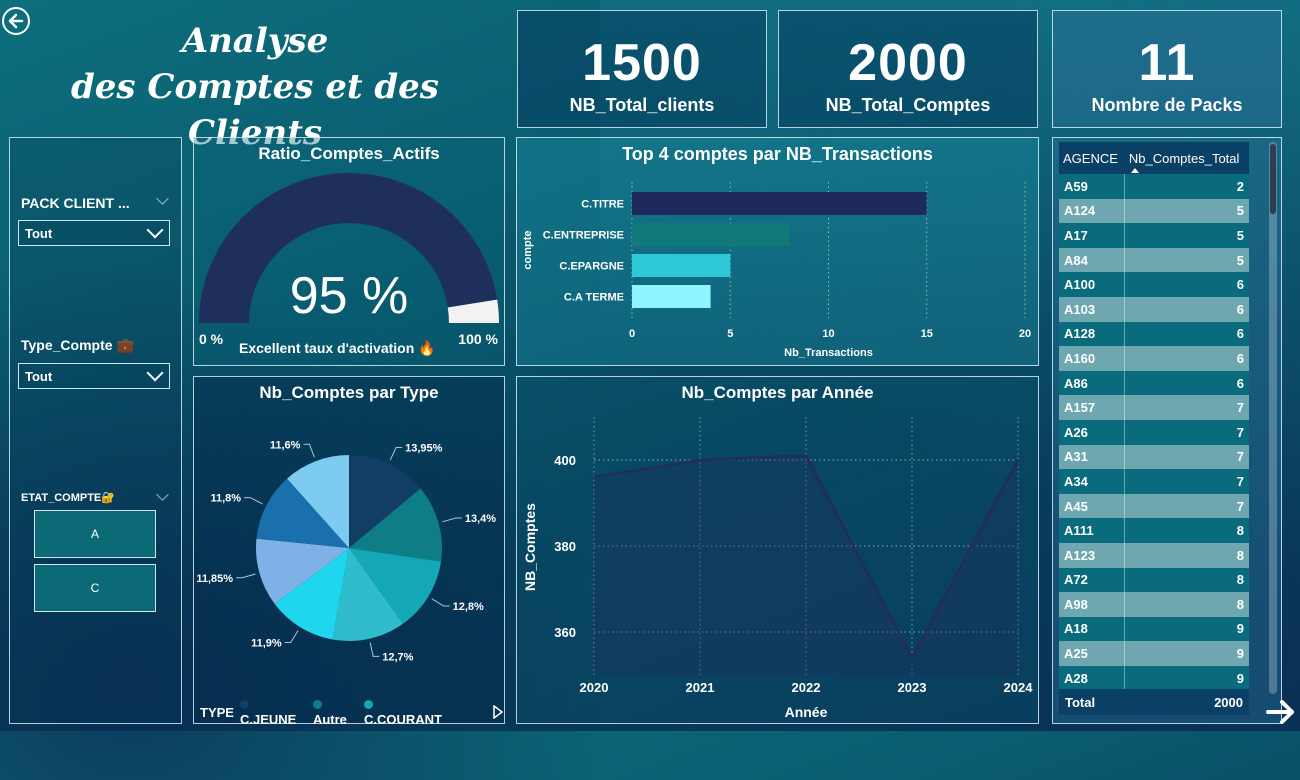 Image resolution: width=1300 pixels, height=780 pixels. I want to click on etat-option-c: C, so click(95, 588).